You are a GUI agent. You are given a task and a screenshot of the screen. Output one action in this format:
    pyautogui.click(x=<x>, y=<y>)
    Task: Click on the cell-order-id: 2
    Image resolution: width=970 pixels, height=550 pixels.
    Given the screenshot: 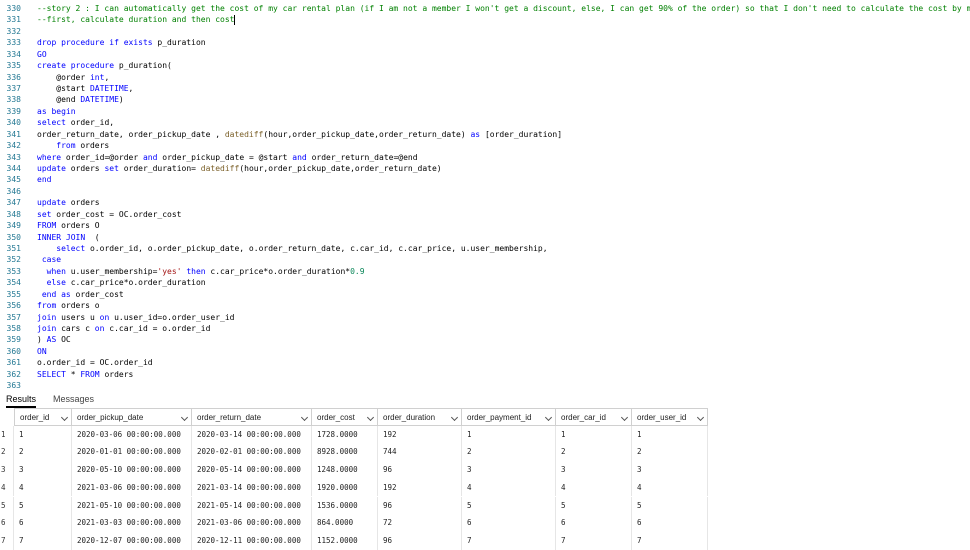 What is the action you would take?
    pyautogui.click(x=43, y=452)
    